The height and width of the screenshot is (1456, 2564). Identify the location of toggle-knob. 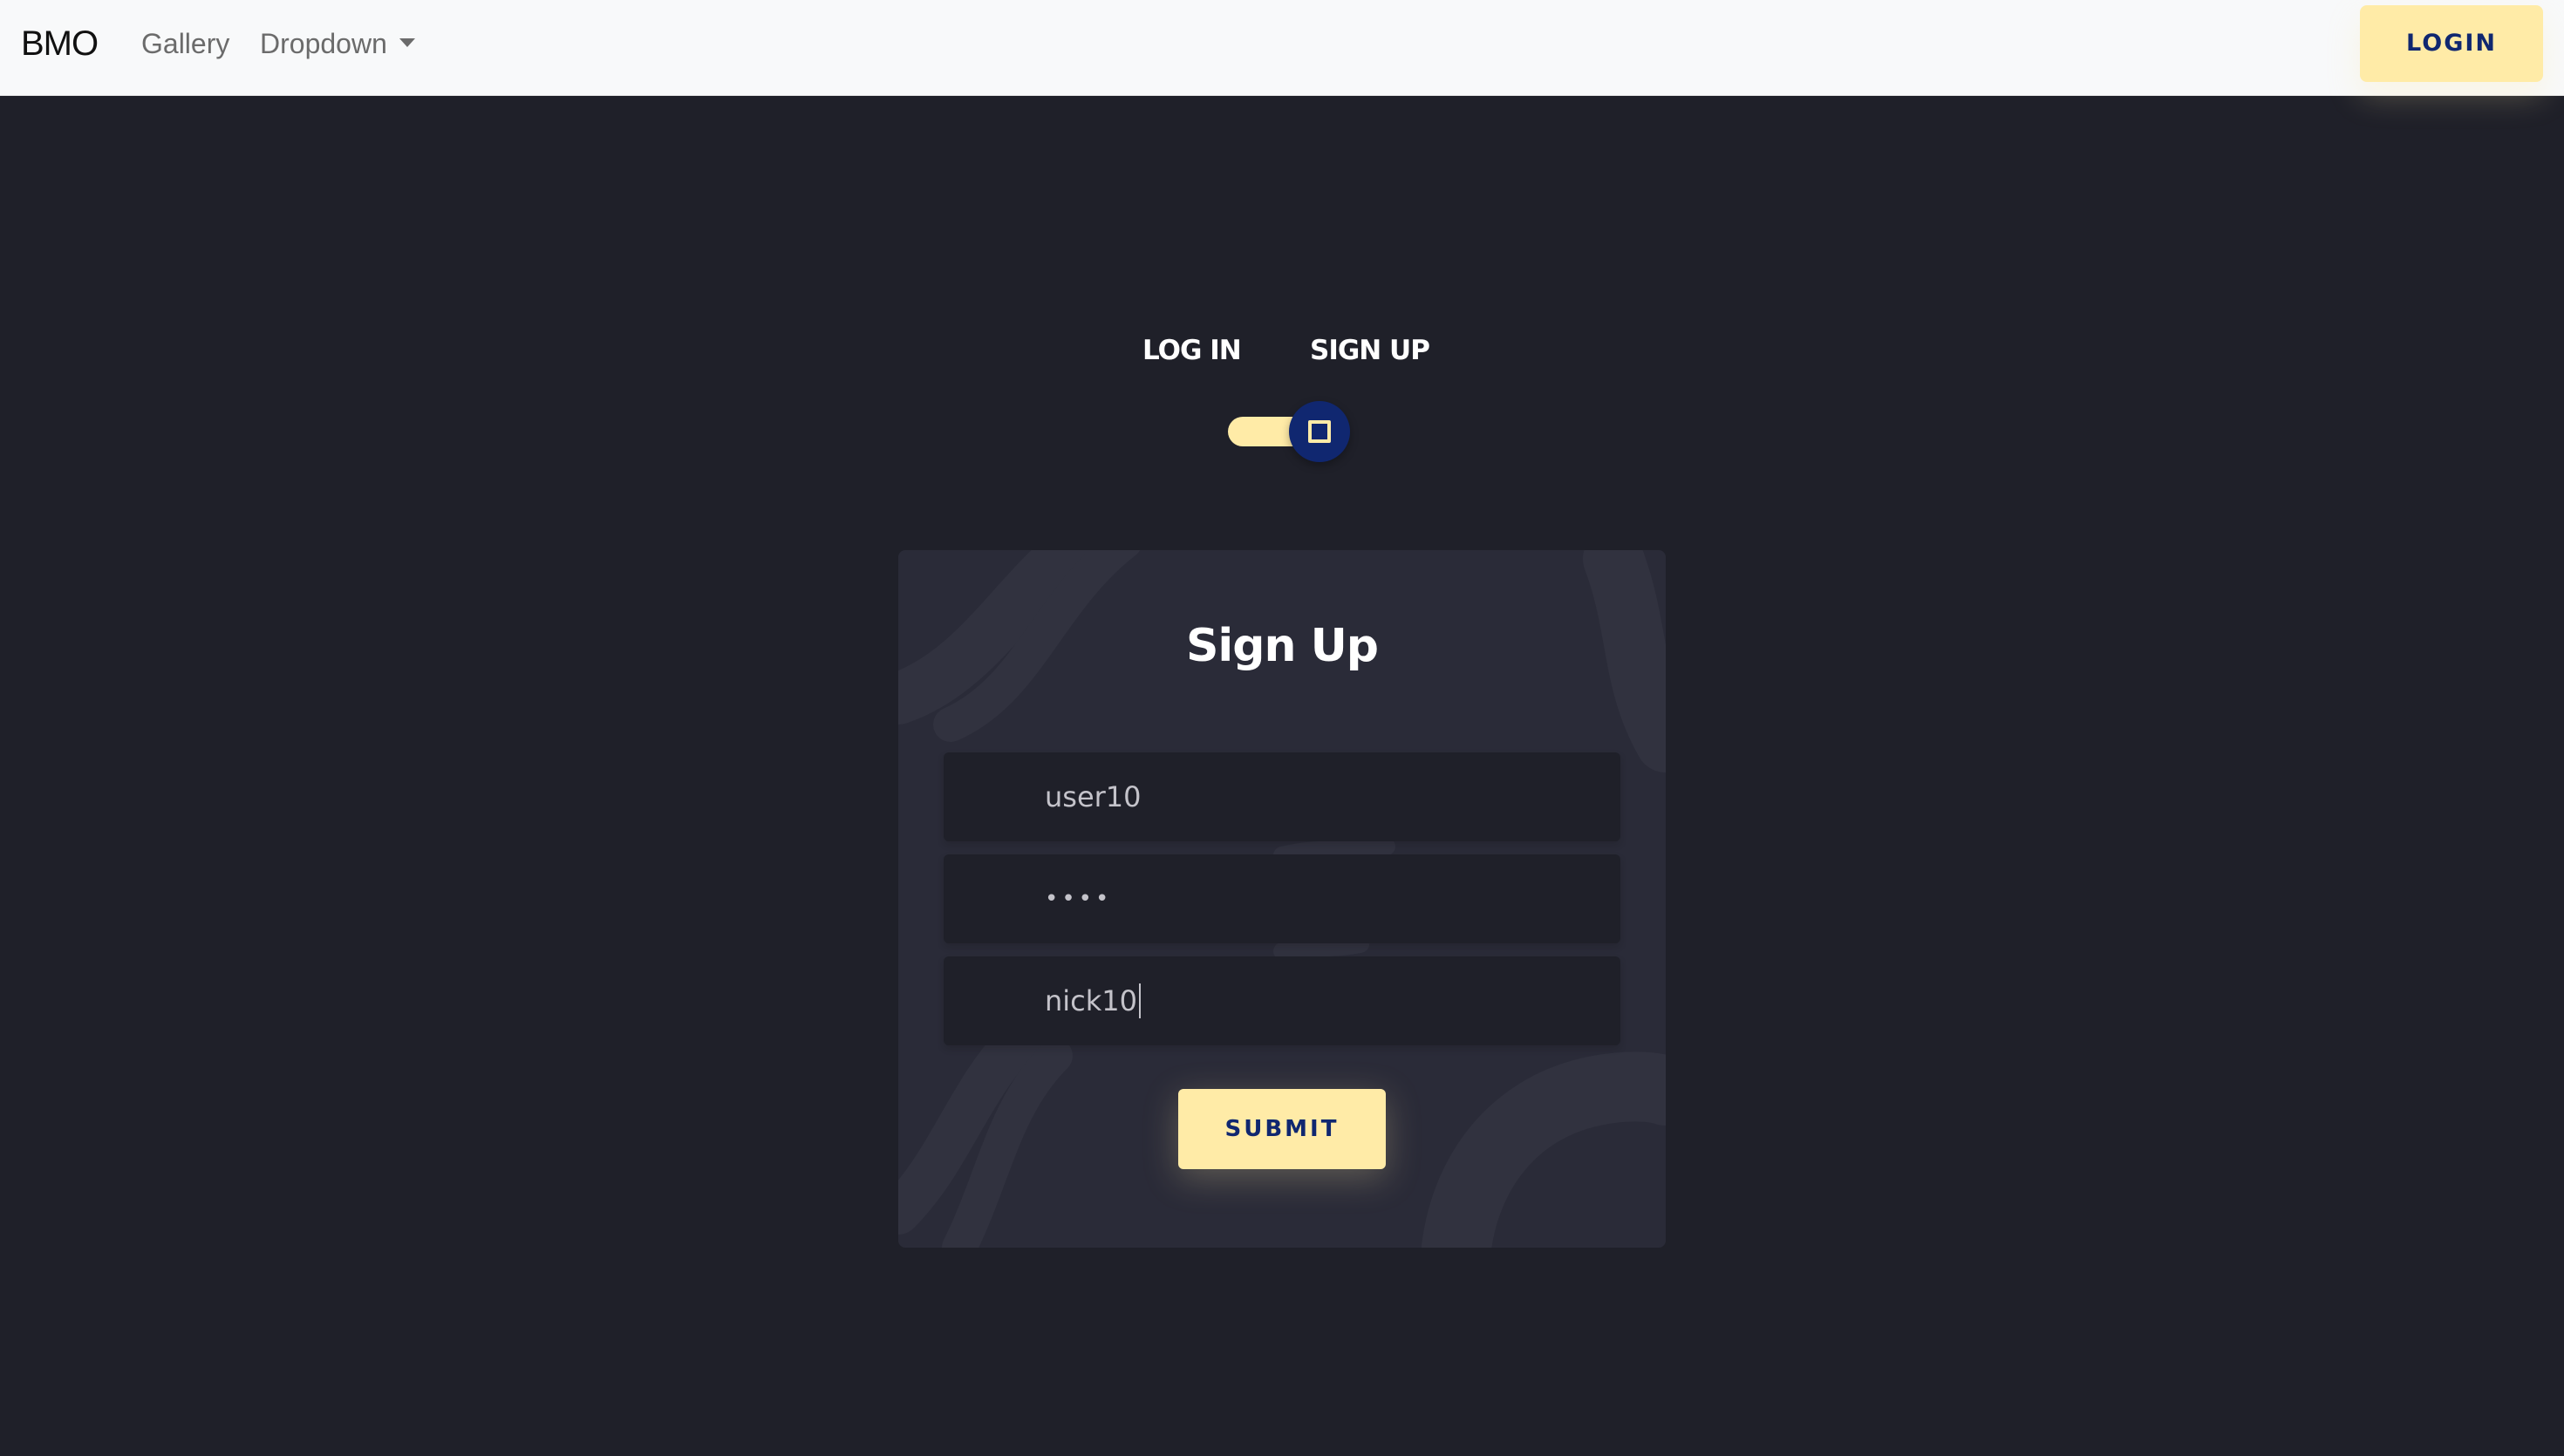
(1319, 431).